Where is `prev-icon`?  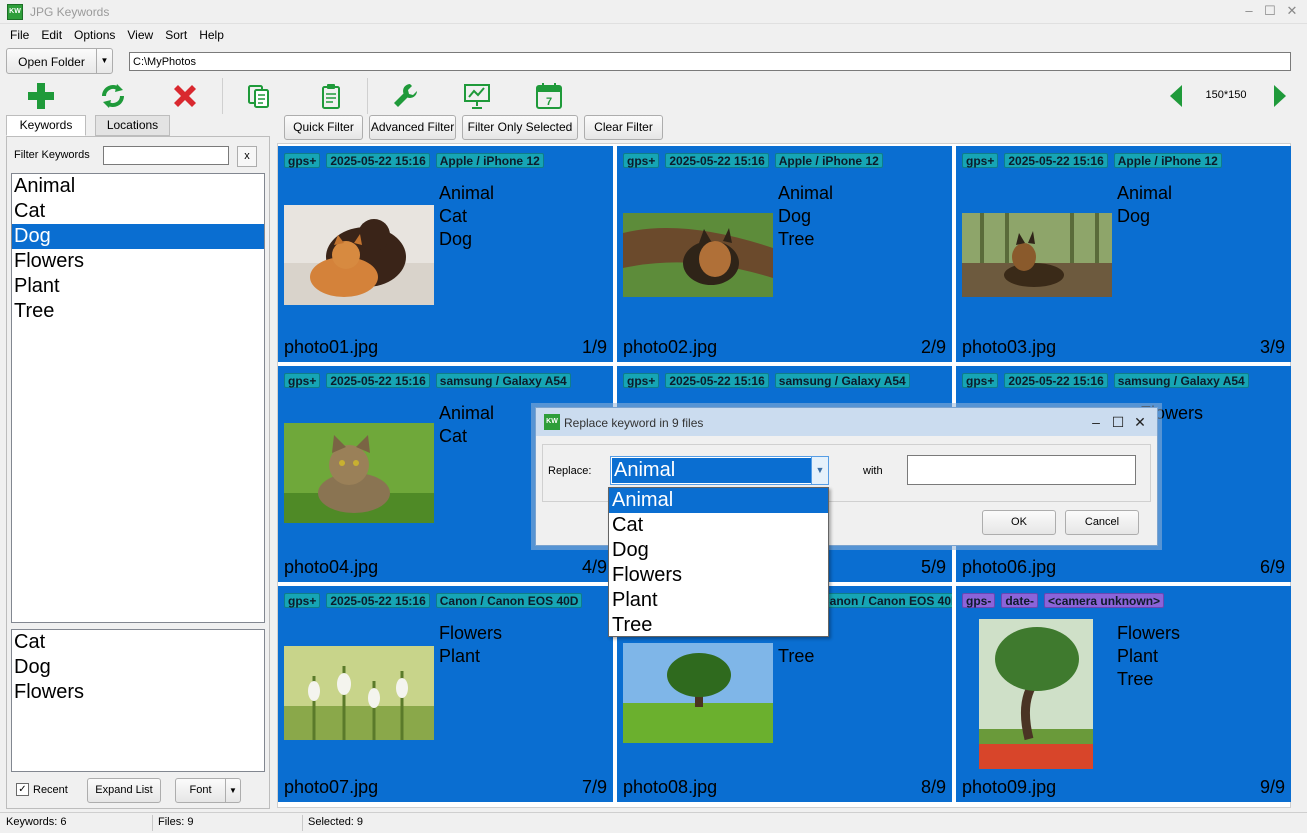
prev-icon is located at coordinates (1178, 96).